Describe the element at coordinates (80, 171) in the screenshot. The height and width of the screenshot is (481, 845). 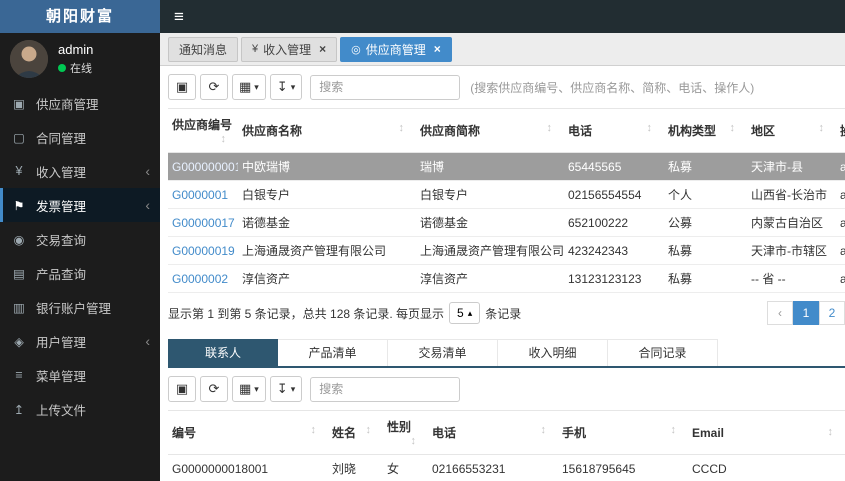
I see `sidebar-item-income: ¥ 收入管理 ‹` at that location.